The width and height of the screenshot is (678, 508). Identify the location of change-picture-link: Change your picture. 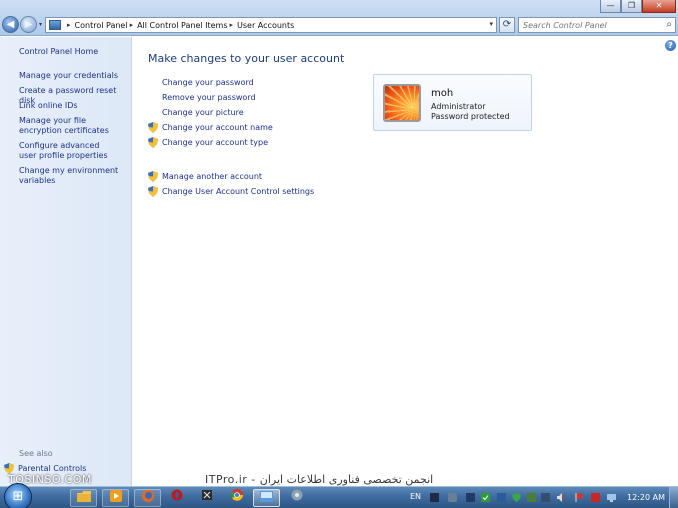
(196, 112).